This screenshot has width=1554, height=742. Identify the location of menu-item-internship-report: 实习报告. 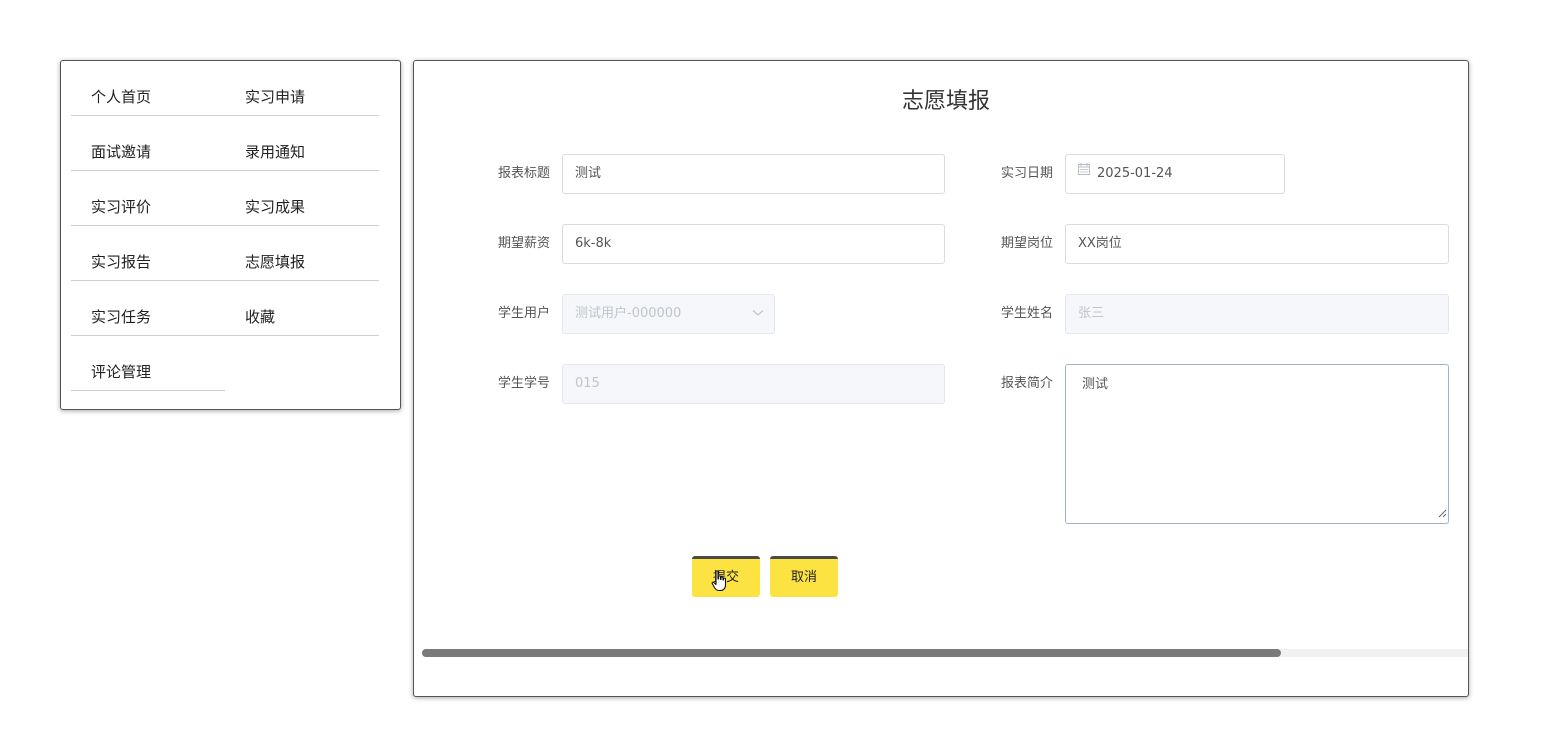
(148, 253).